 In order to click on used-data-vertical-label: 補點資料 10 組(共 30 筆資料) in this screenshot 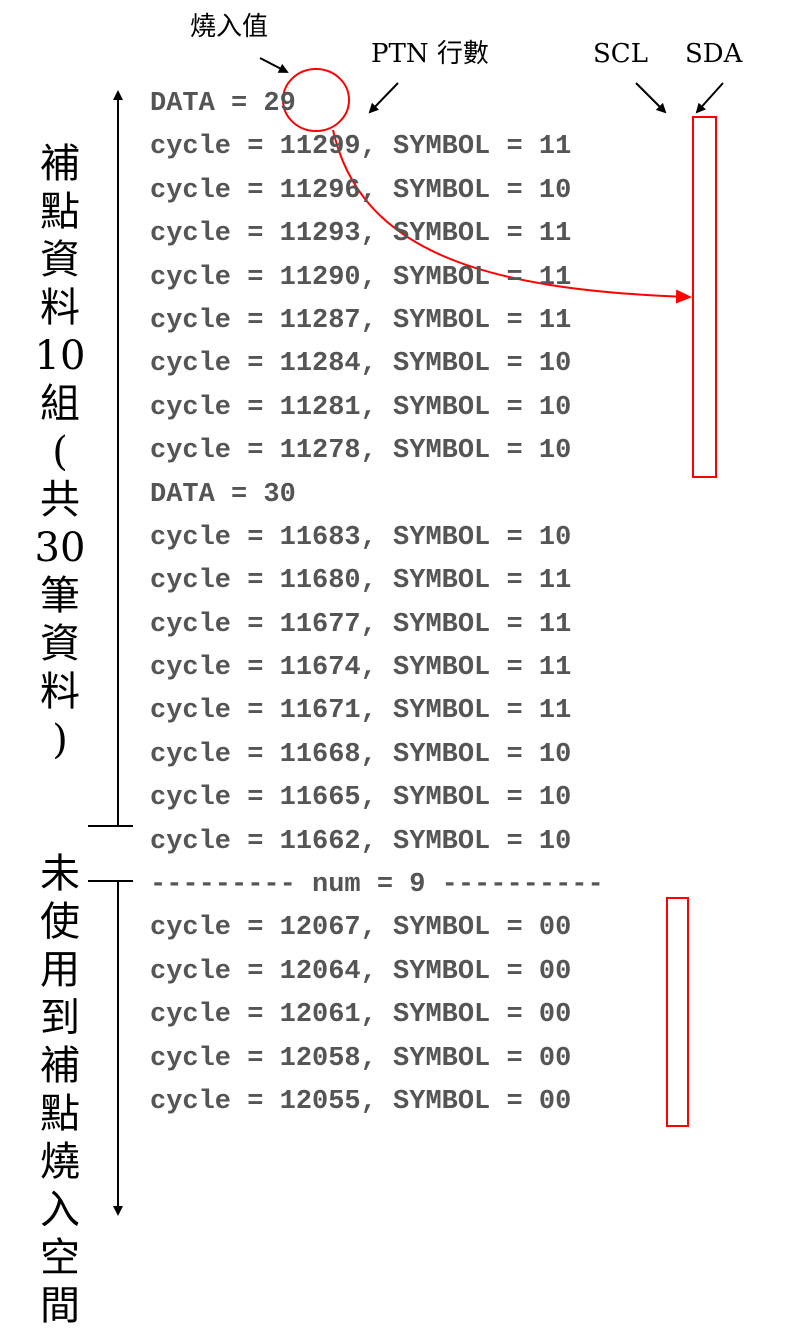, I will do `click(60, 452)`.